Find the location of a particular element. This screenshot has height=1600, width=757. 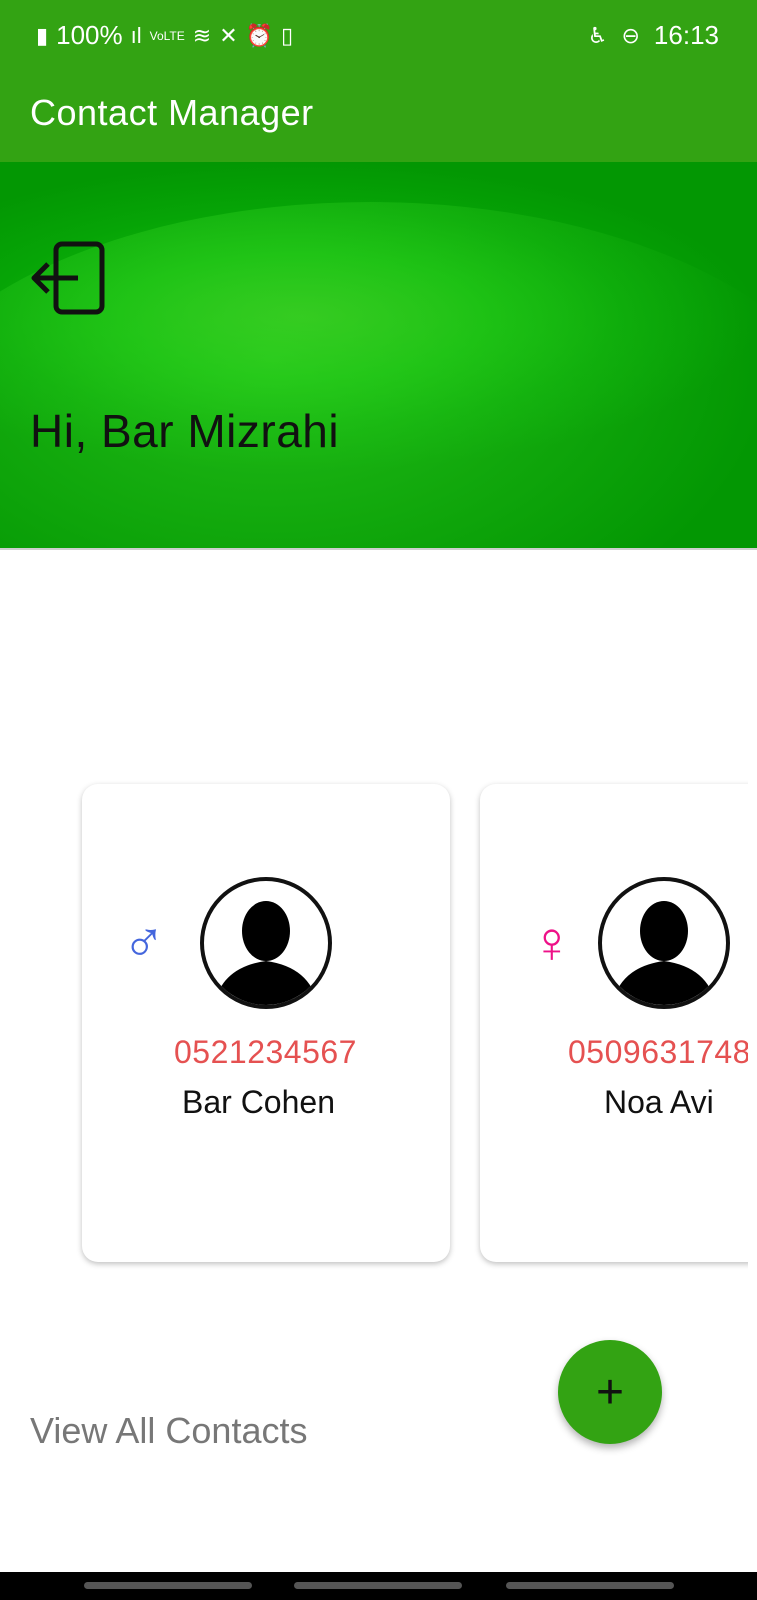

nav-recents-handle is located at coordinates (168, 1585).